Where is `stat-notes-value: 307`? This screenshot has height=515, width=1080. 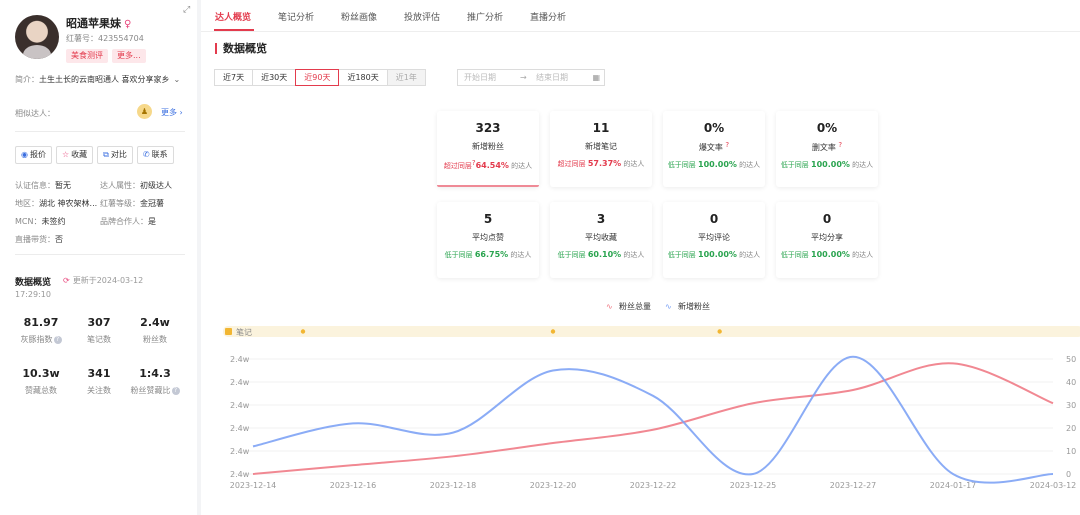 stat-notes-value: 307 is located at coordinates (99, 322).